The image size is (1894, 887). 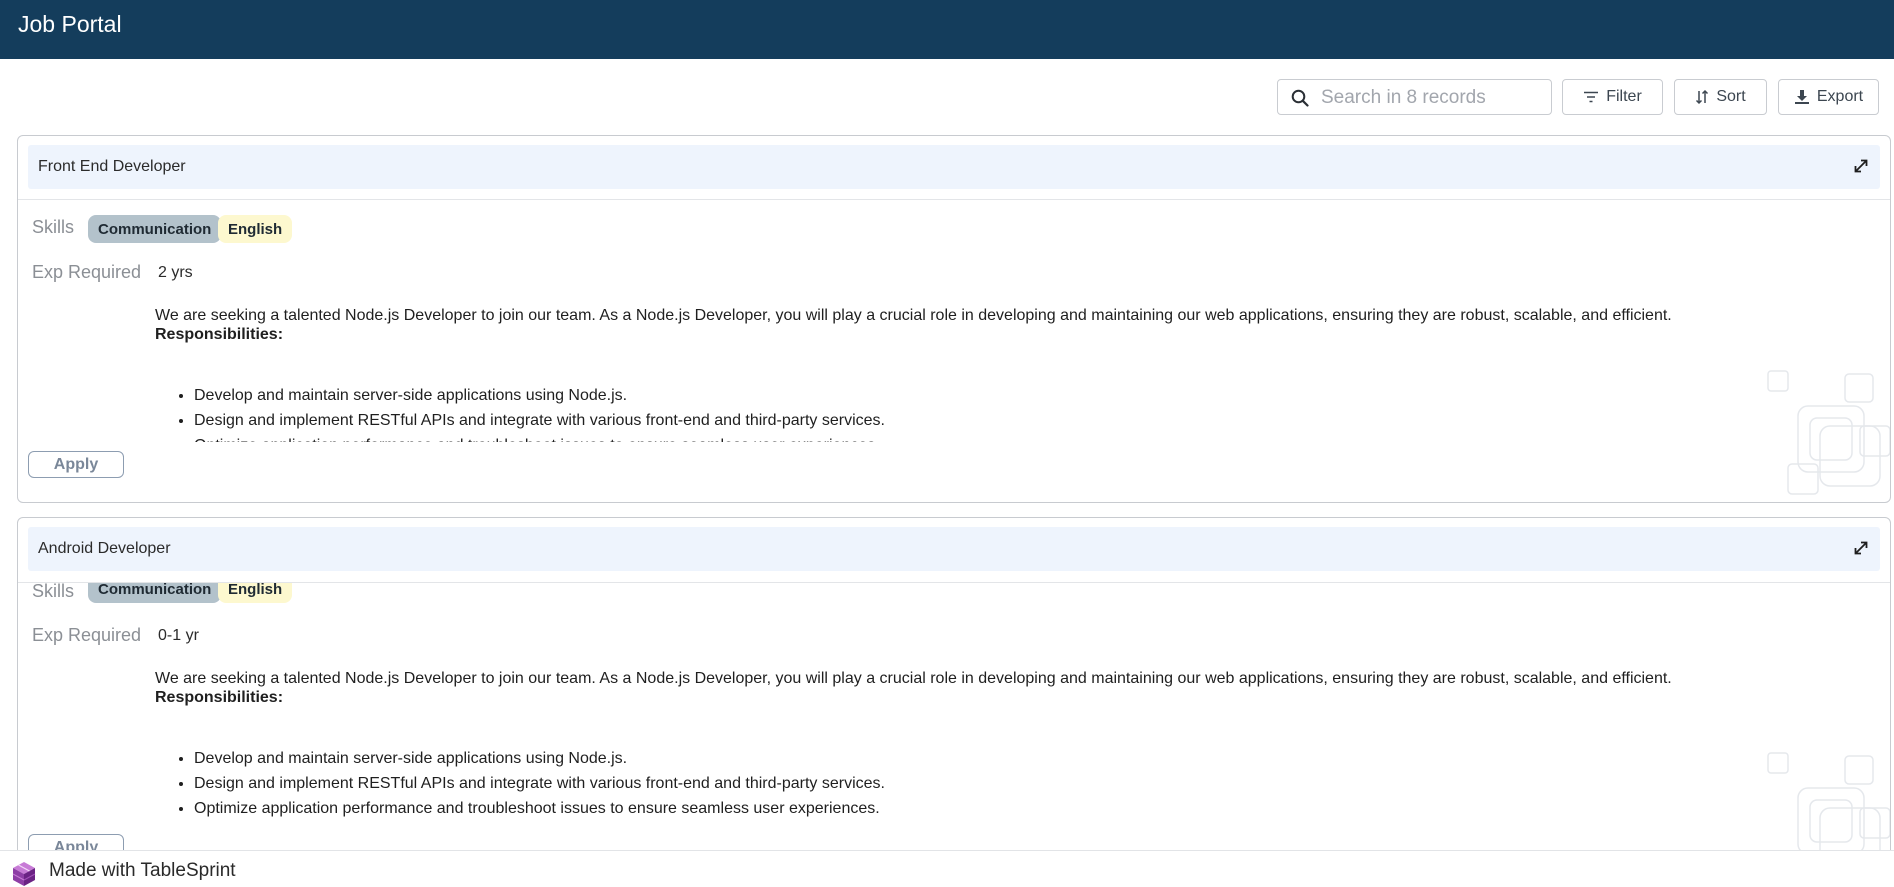 I want to click on export-button: Export, so click(x=1828, y=97).